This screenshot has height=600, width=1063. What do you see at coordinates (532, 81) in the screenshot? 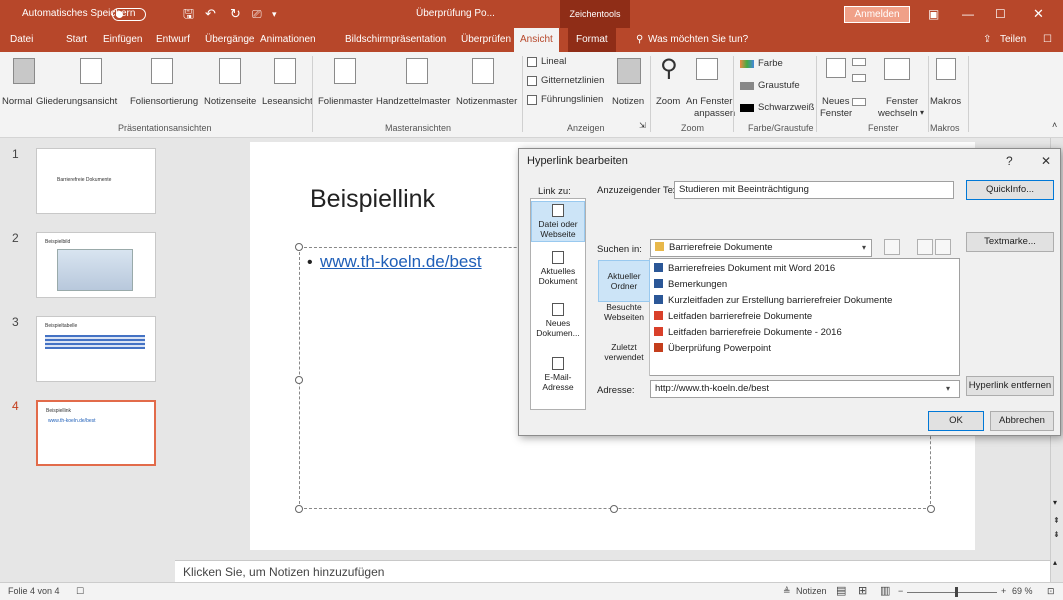
I see `gridlines-checkbox` at bounding box center [532, 81].